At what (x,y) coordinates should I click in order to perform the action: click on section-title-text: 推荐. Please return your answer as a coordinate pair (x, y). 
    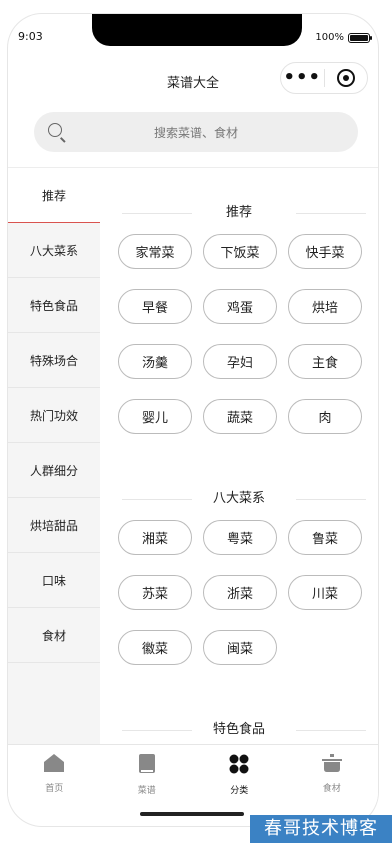
    Looking at the image, I should click on (238, 212).